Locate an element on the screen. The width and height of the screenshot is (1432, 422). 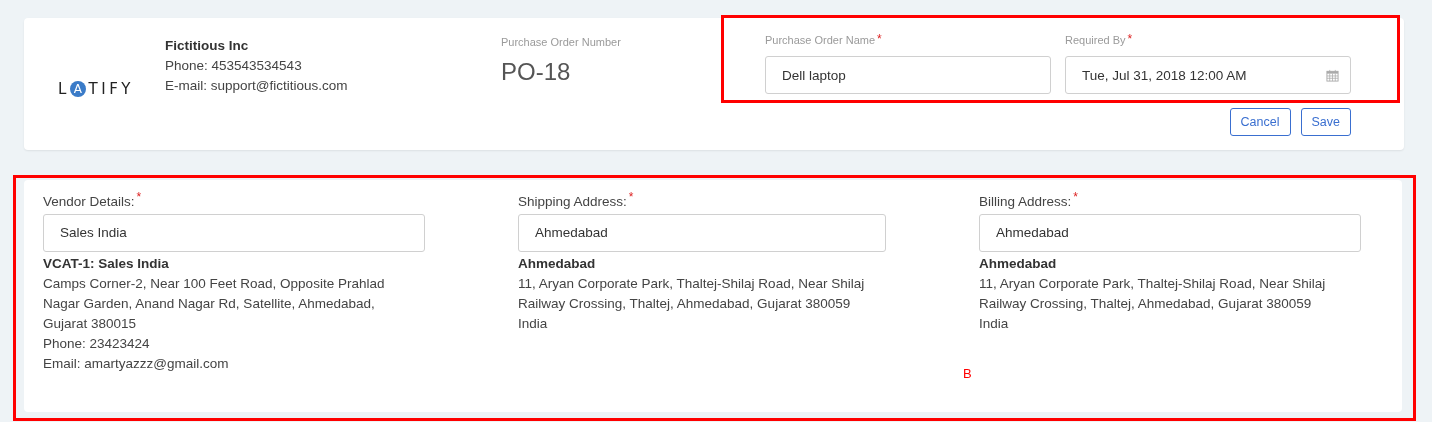
address-text: Camps Corner-2, Near 100 Feet Road, Opposite Prahlad Nagar Garden, Anand Nagar Rd, Satellite, Ahmedabad, Gujarat 380015 is located at coordinates (214, 304).